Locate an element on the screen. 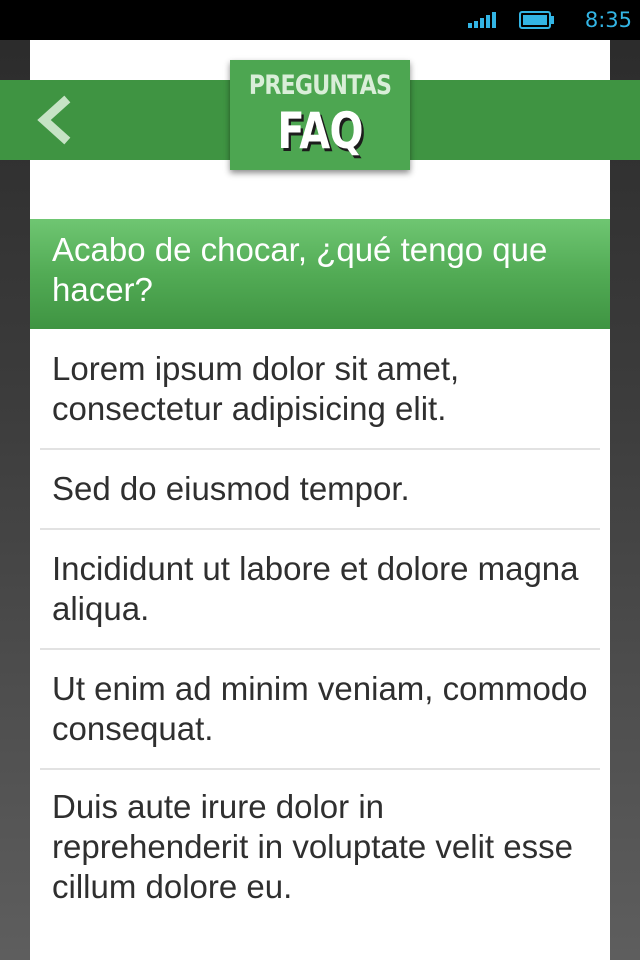  faq-item-label: Acabo de chocar, ¿qué tengo que hacer? is located at coordinates (300, 269).